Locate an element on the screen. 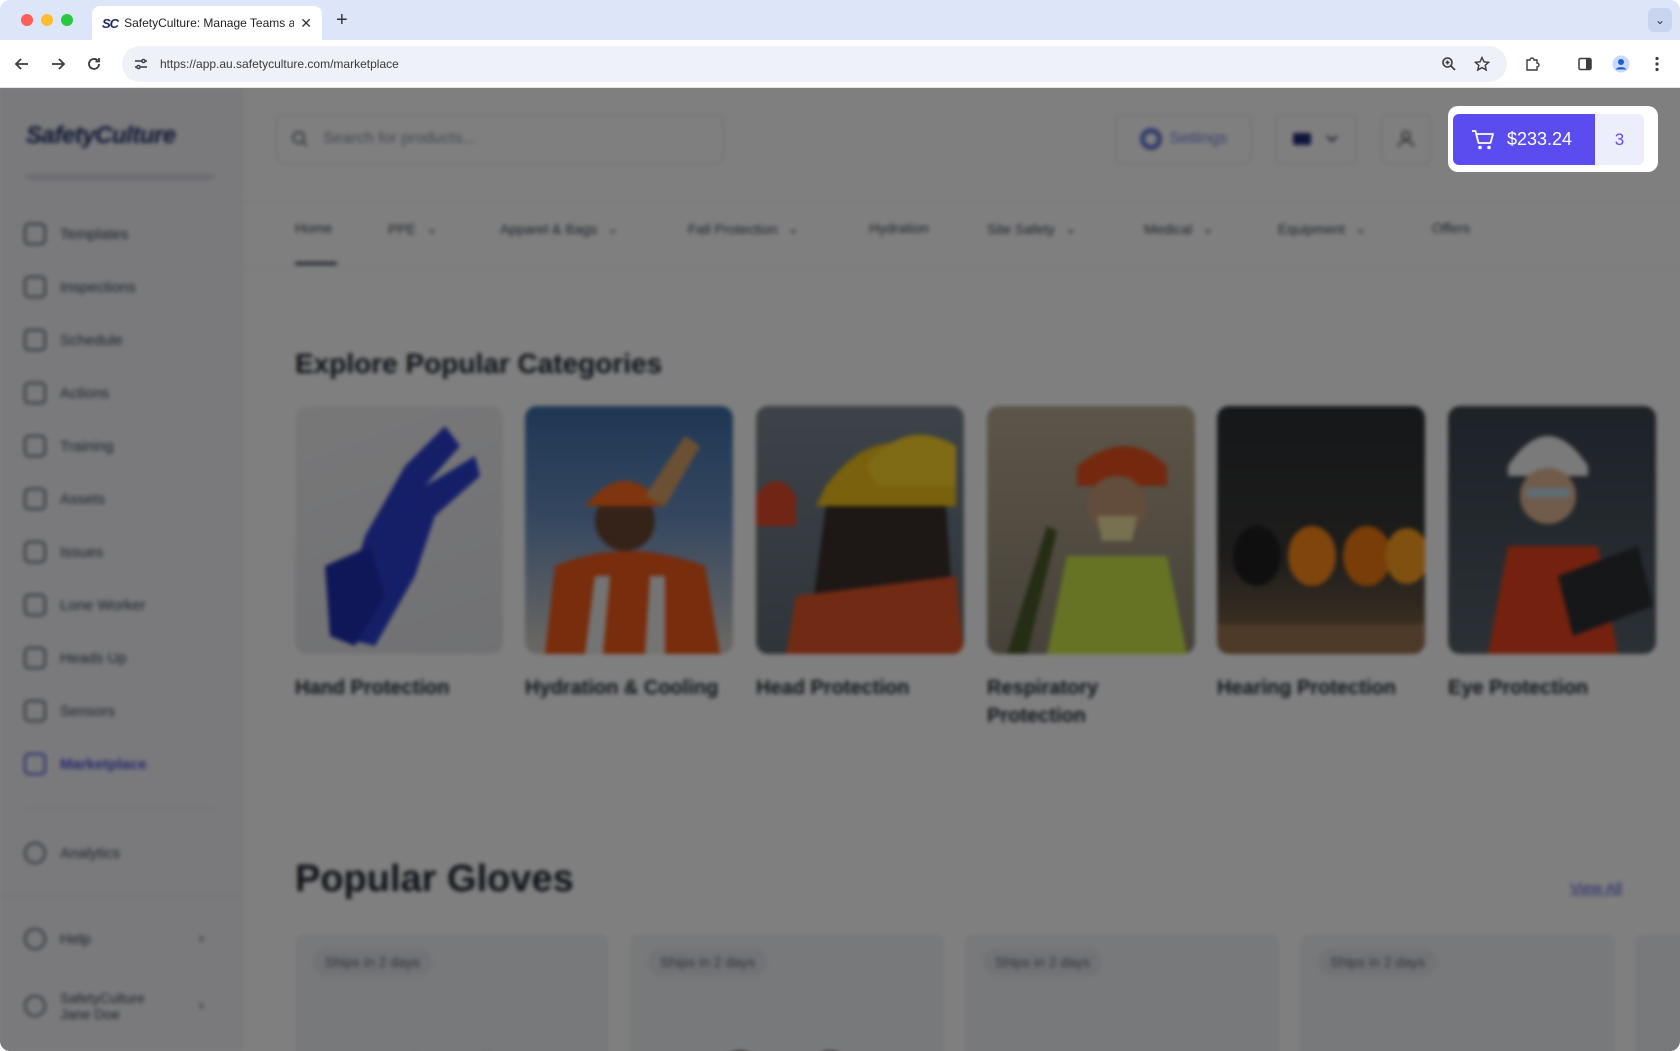 The height and width of the screenshot is (1051, 1680). arrow-left-icon is located at coordinates (21, 64).